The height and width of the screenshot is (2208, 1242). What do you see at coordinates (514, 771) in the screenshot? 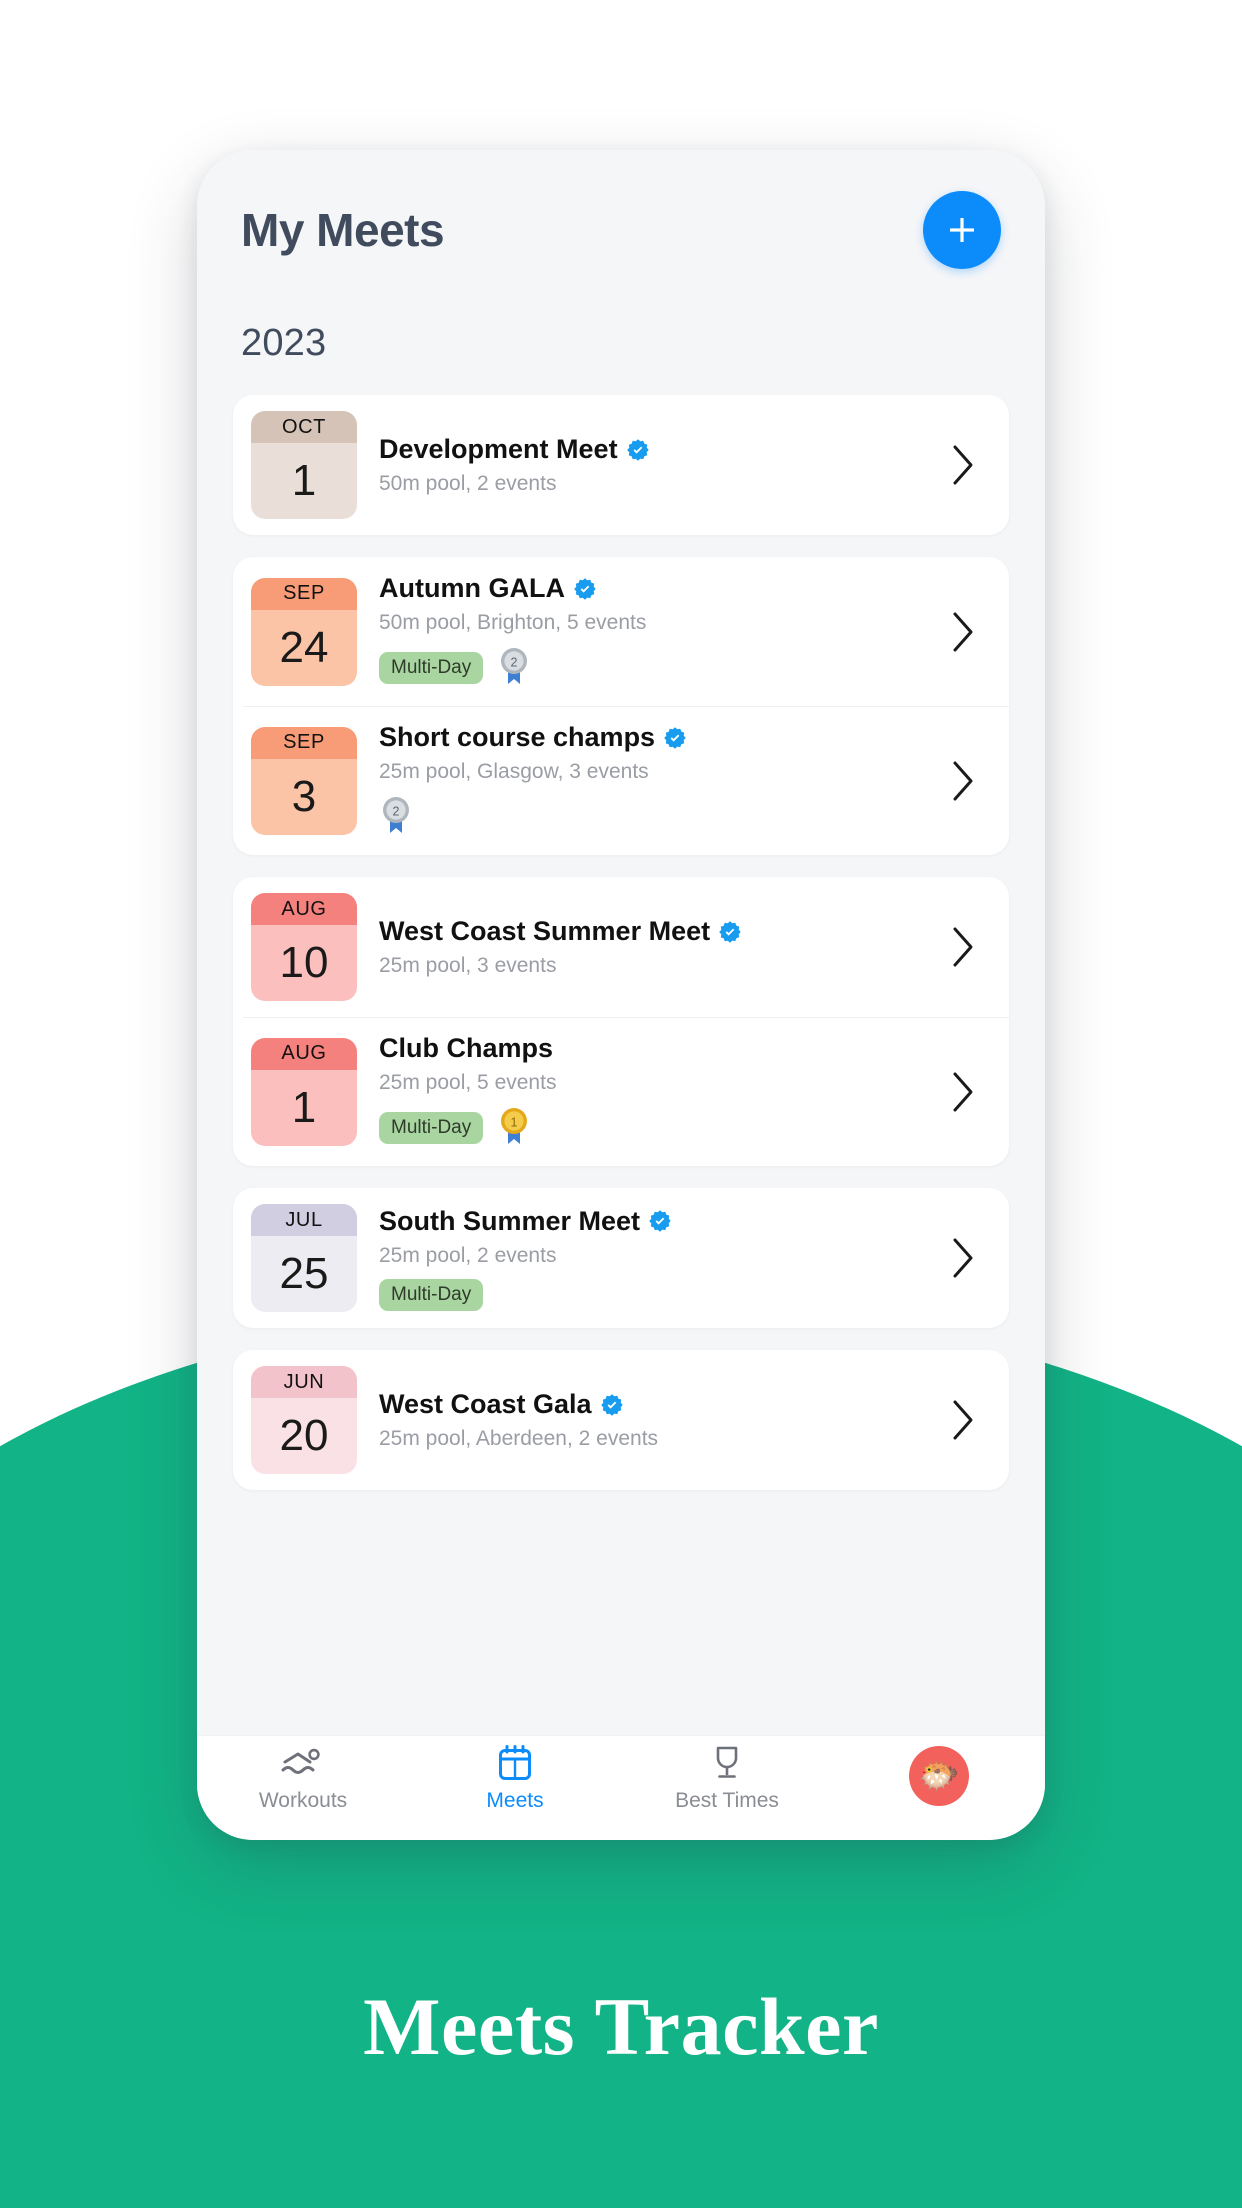
I see `meet-subtitle: 25m pool, Glasgow, 3 events` at bounding box center [514, 771].